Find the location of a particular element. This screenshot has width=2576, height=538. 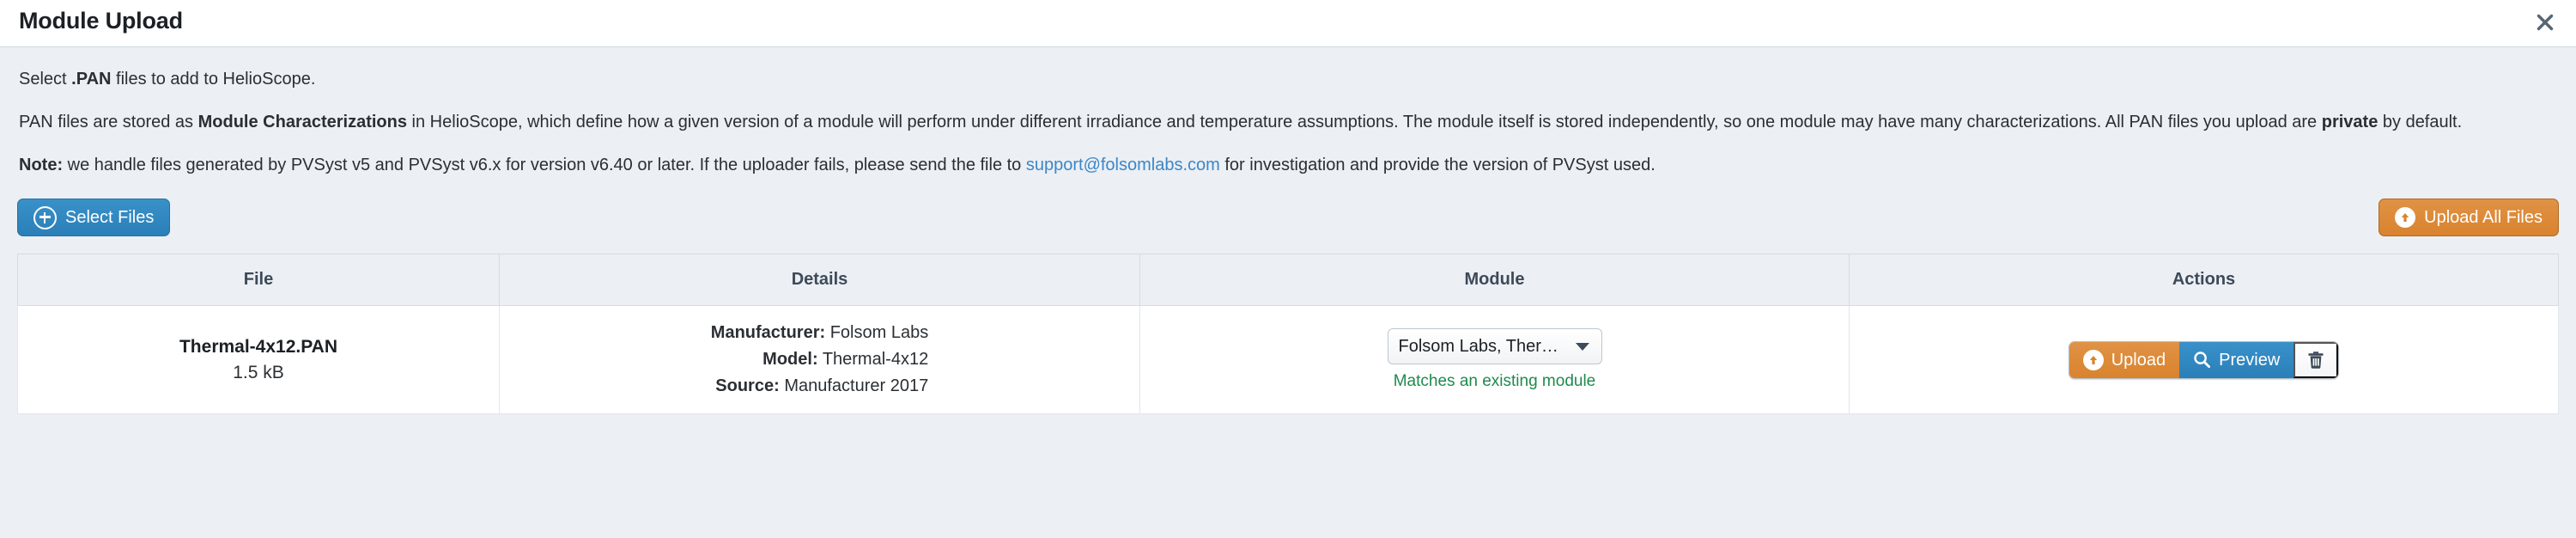

close-icon is located at coordinates (2545, 22).